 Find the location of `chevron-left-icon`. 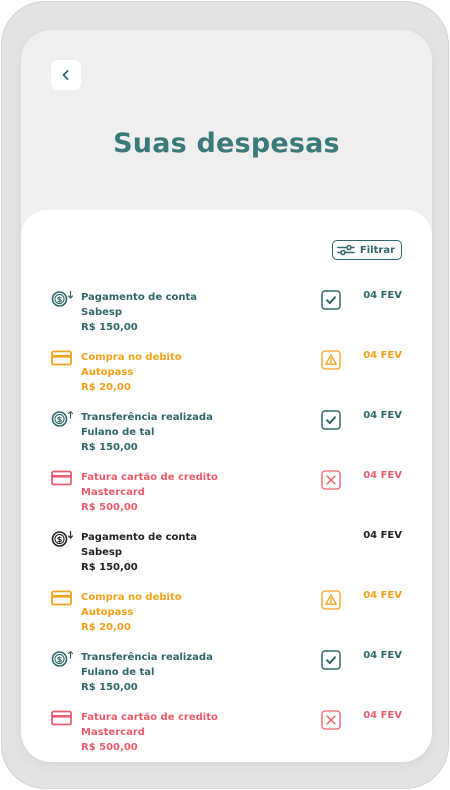

chevron-left-icon is located at coordinates (65, 75).